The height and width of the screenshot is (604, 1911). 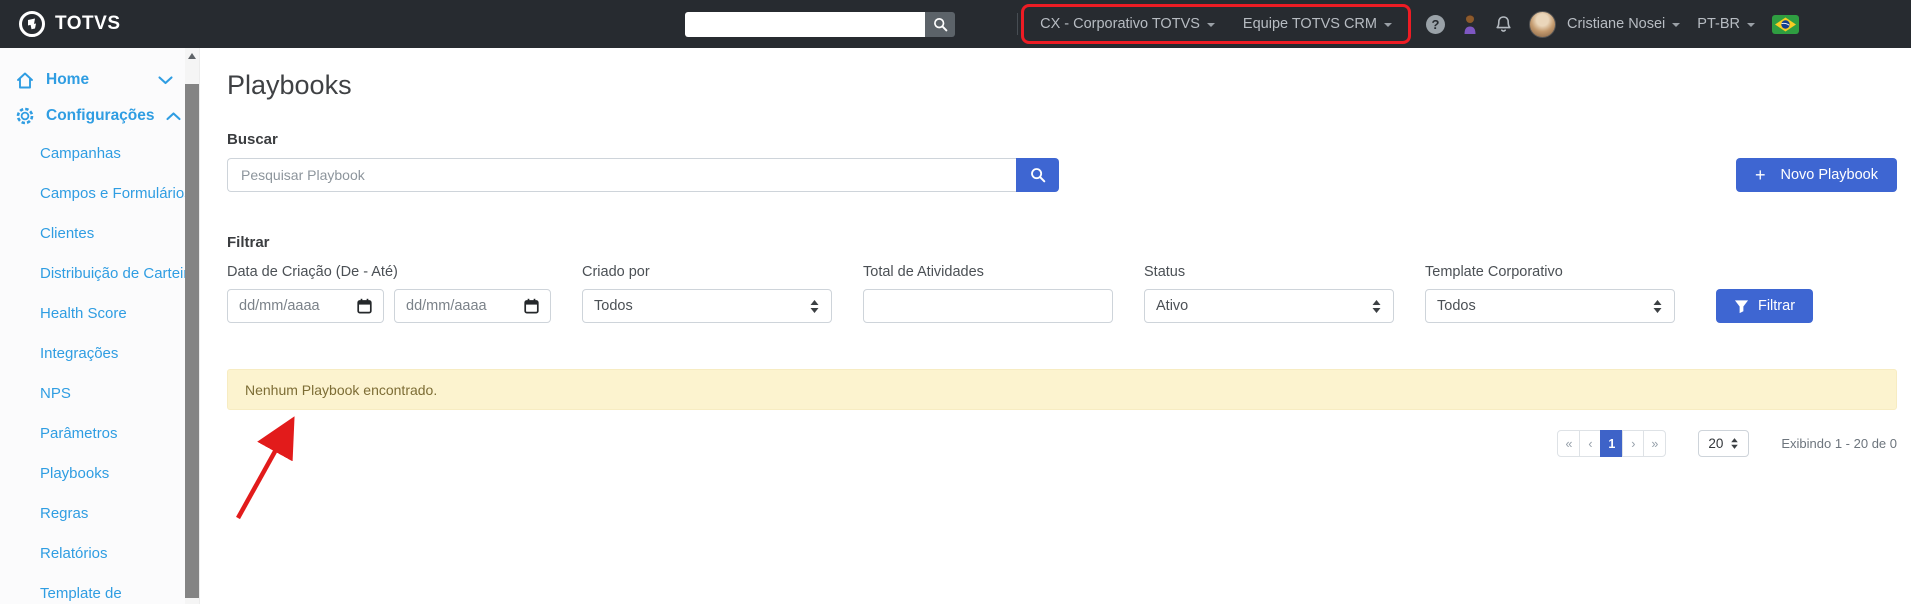 I want to click on chevron-up-icon, so click(x=173, y=116).